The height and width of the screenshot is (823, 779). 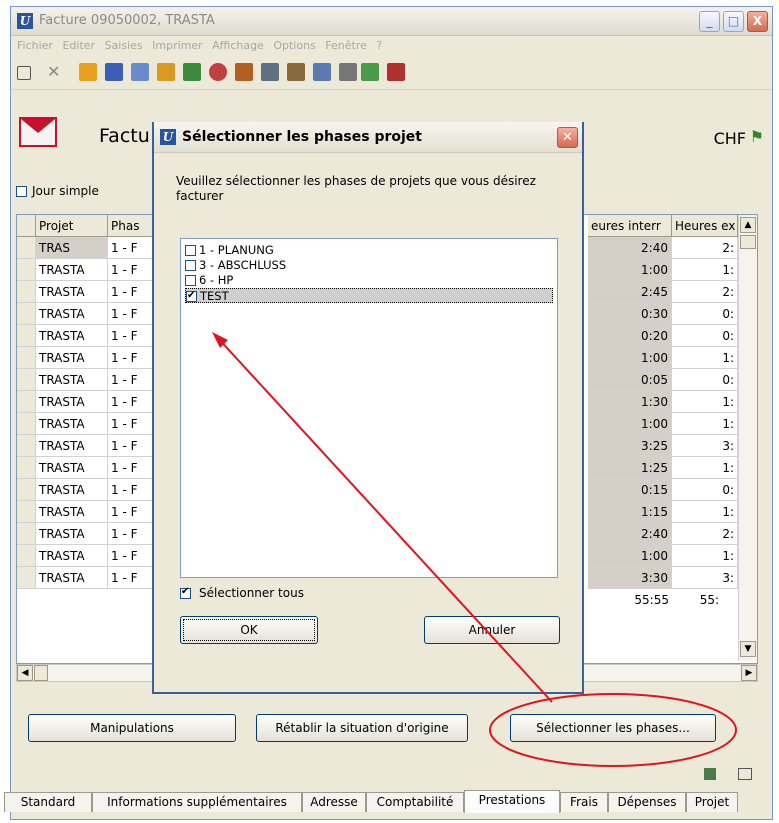 What do you see at coordinates (218, 72) in the screenshot?
I see `clock-icon` at bounding box center [218, 72].